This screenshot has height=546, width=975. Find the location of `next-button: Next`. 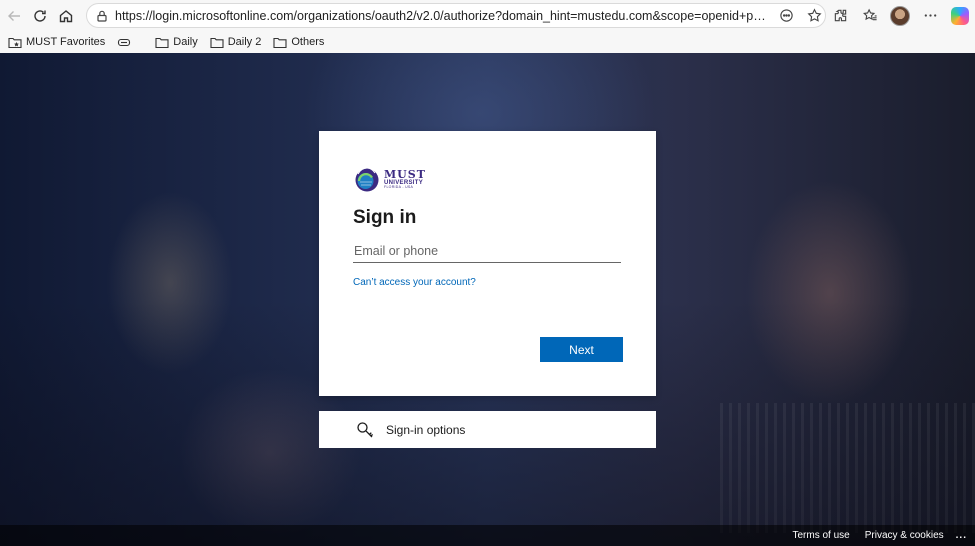

next-button: Next is located at coordinates (581, 349).